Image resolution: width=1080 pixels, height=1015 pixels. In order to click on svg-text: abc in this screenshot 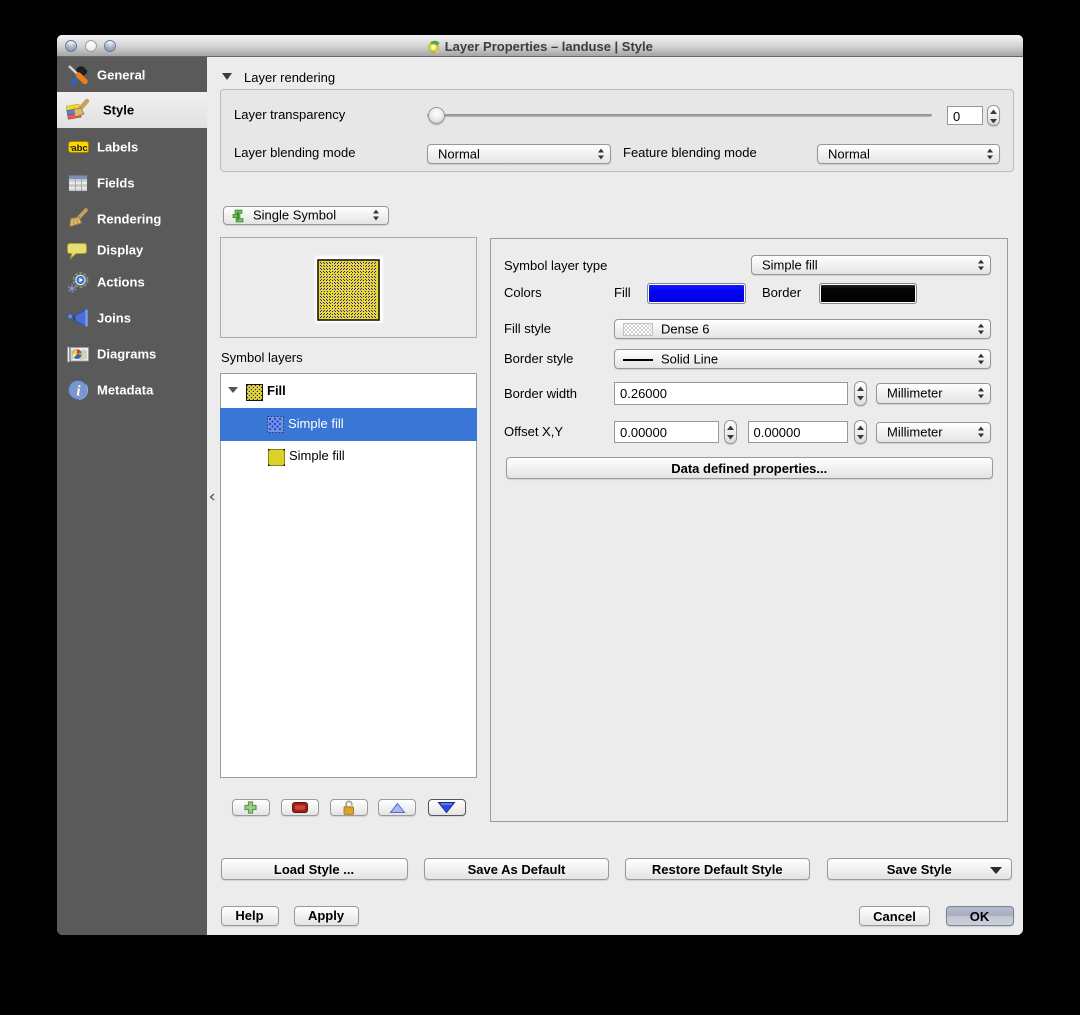, I will do `click(79, 148)`.